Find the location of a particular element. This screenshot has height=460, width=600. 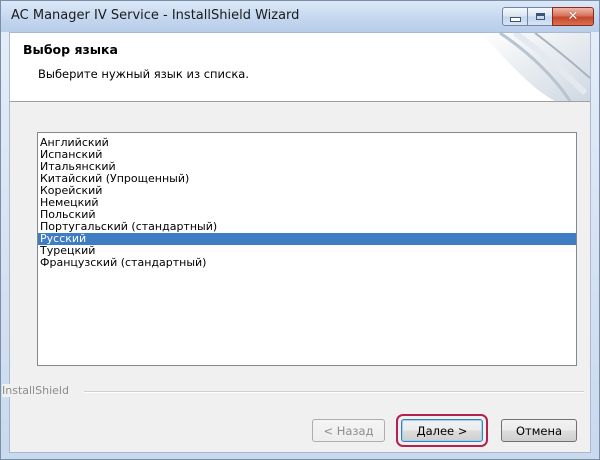

language-list-item: Китайский (Упрощенный) is located at coordinates (307, 179).